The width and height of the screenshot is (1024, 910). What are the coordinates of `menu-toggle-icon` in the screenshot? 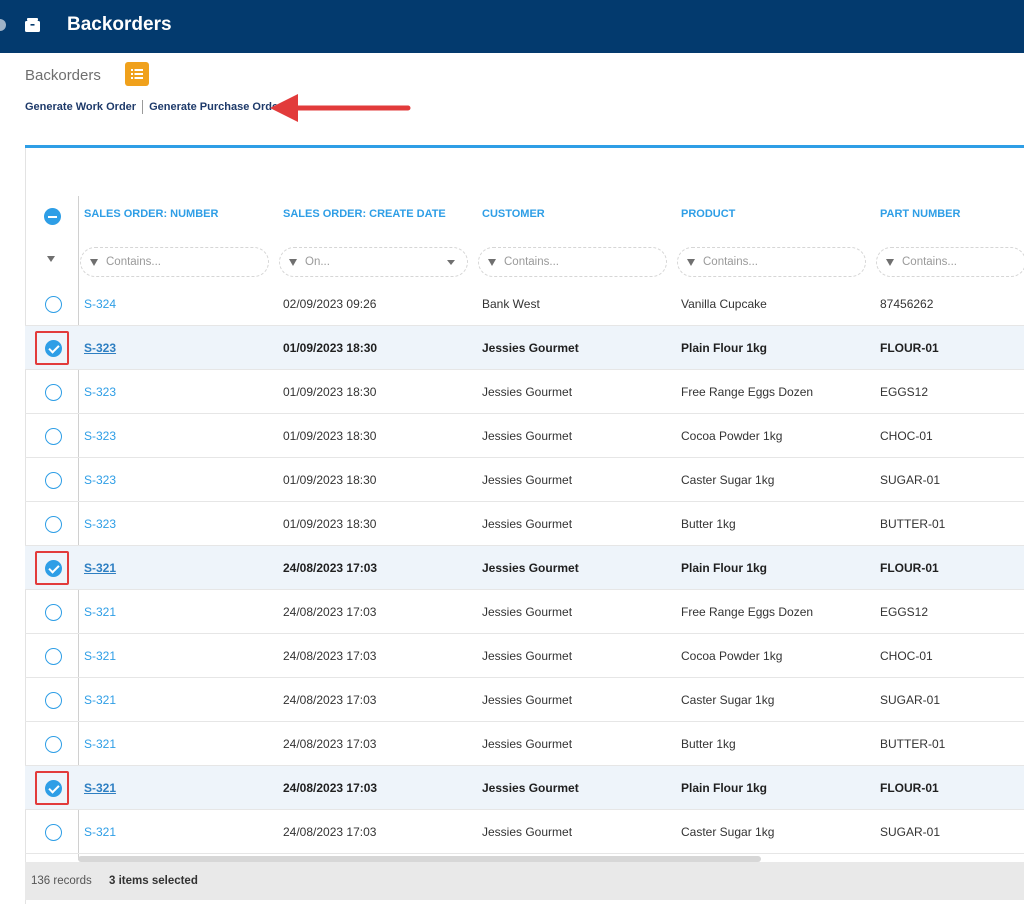 It's located at (3, 25).